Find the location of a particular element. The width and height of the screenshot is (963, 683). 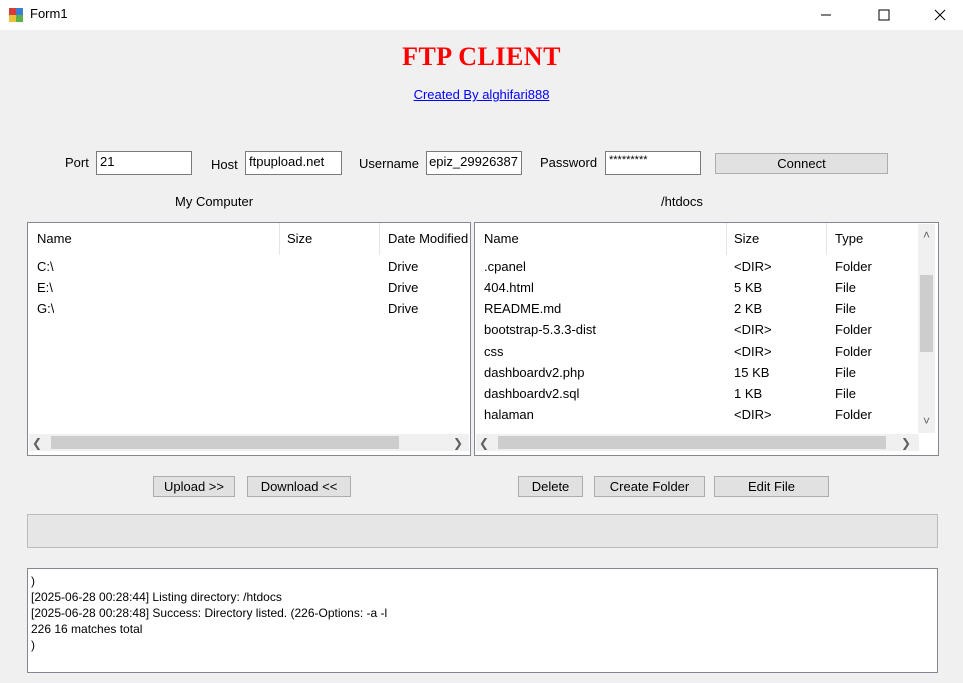

remote-list-header: Name Size Type is located at coordinates (706, 239).